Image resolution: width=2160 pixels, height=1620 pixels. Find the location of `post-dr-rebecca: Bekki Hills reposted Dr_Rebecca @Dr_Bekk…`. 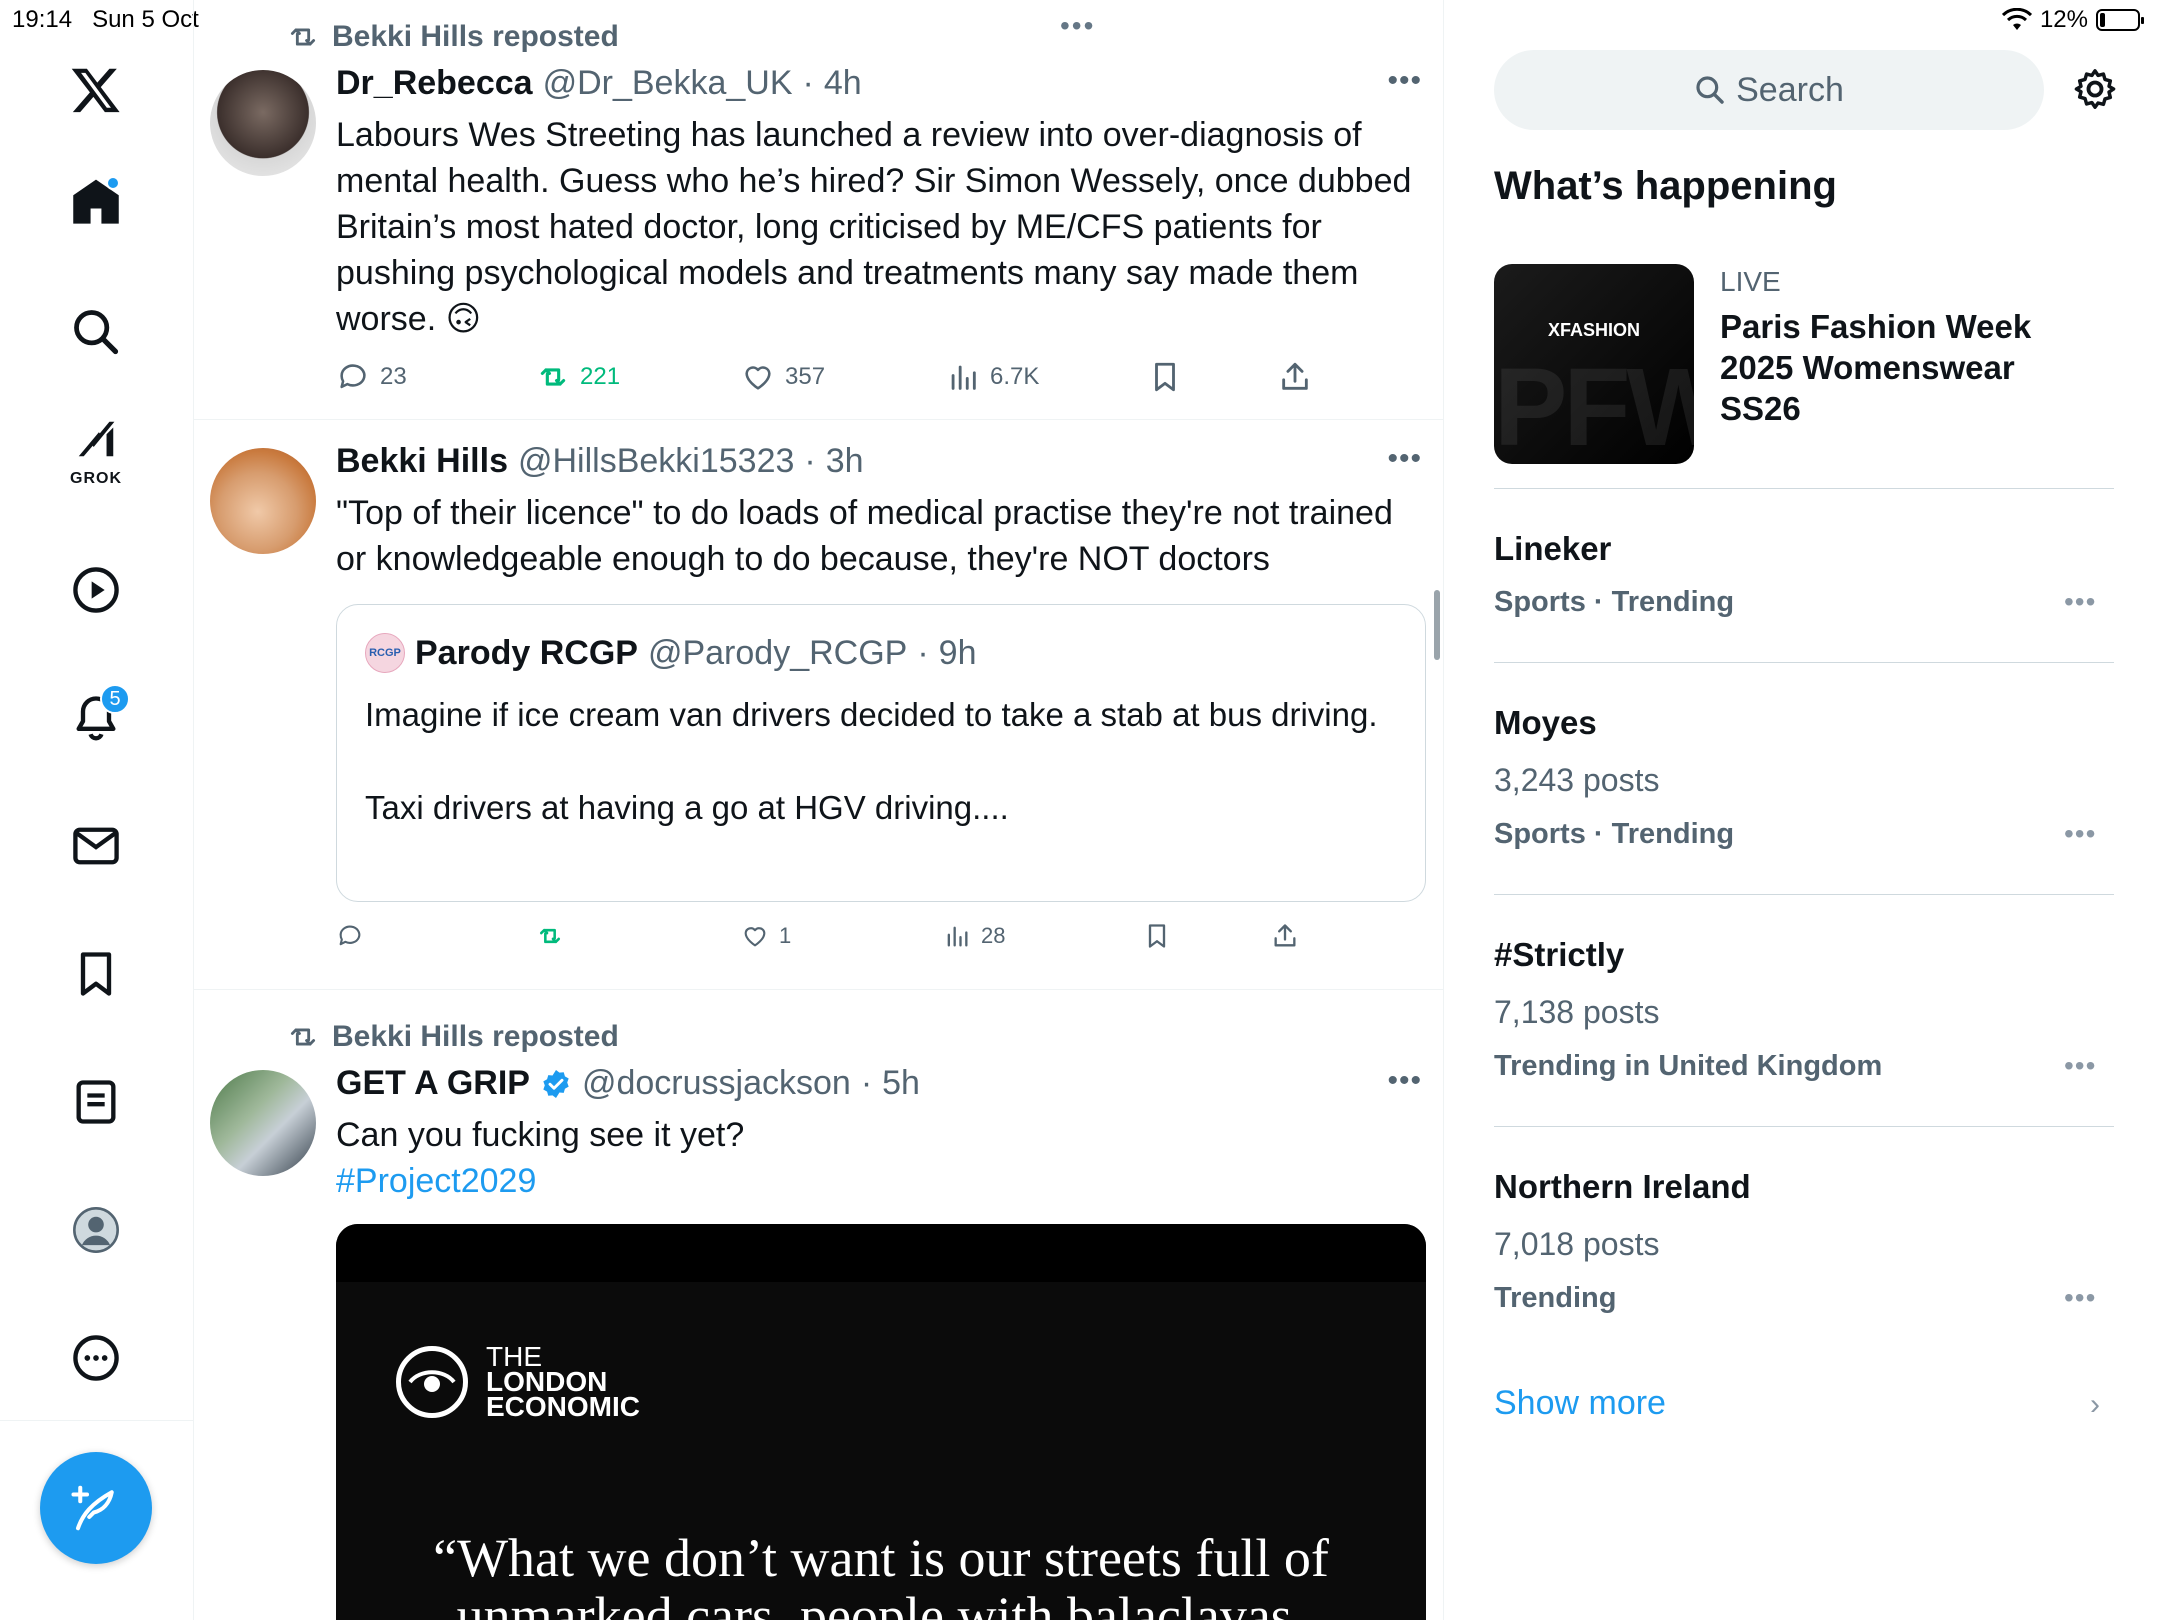

post-dr-rebecca: Bekki Hills reposted Dr_Rebecca @Dr_Bekk… is located at coordinates (818, 210).